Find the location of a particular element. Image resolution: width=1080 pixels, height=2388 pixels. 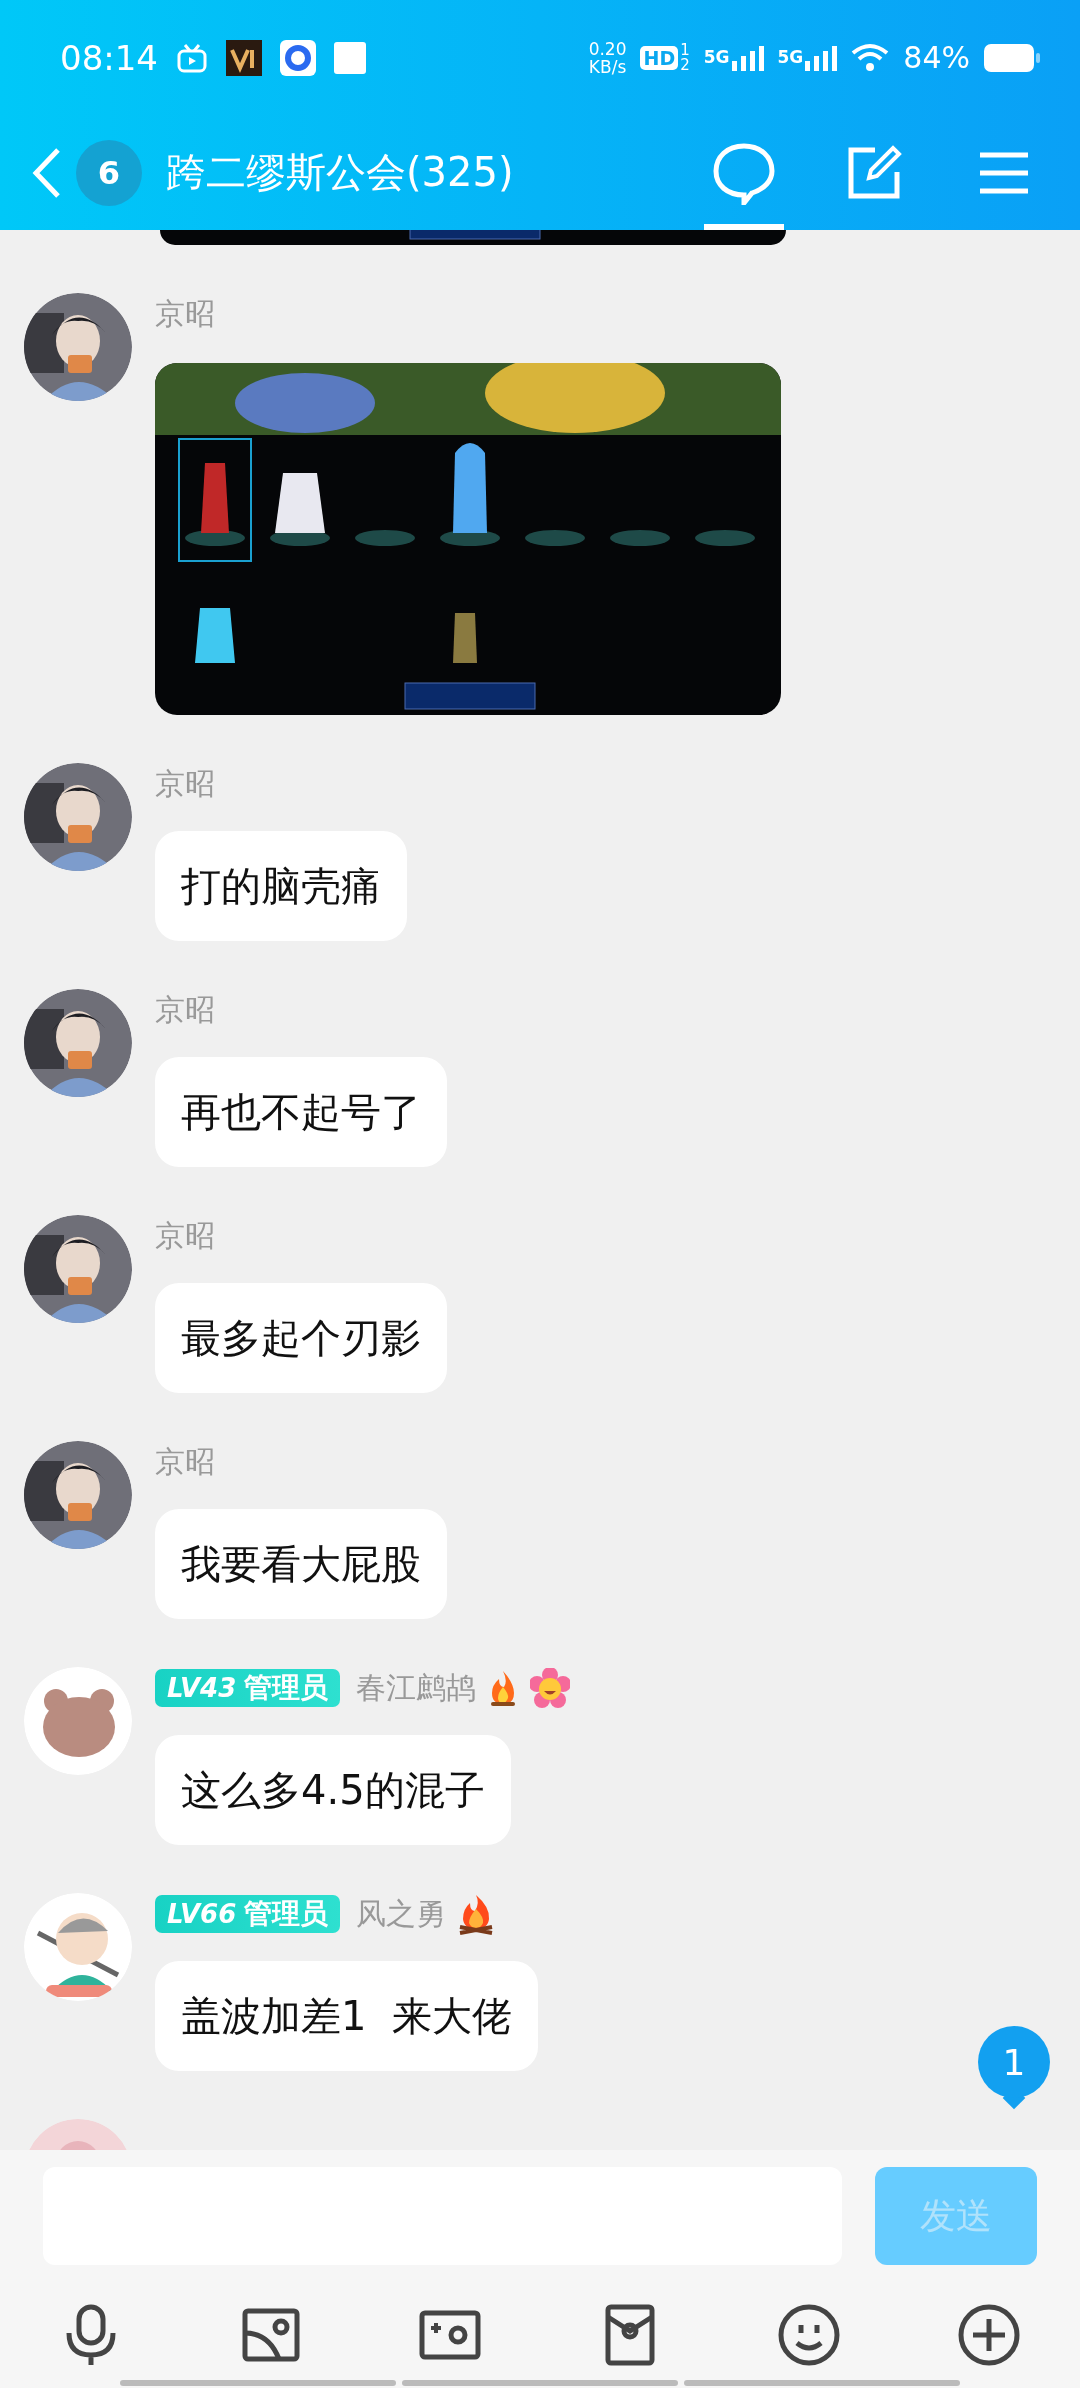

sender-name: 春江鹧鸪 is located at coordinates (416, 1688).